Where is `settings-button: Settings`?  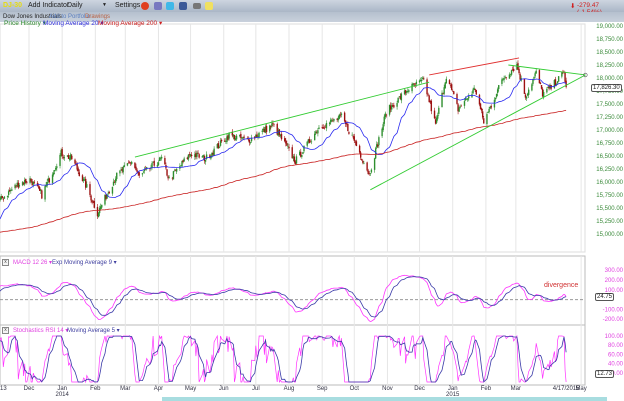 settings-button: Settings is located at coordinates (127, 5).